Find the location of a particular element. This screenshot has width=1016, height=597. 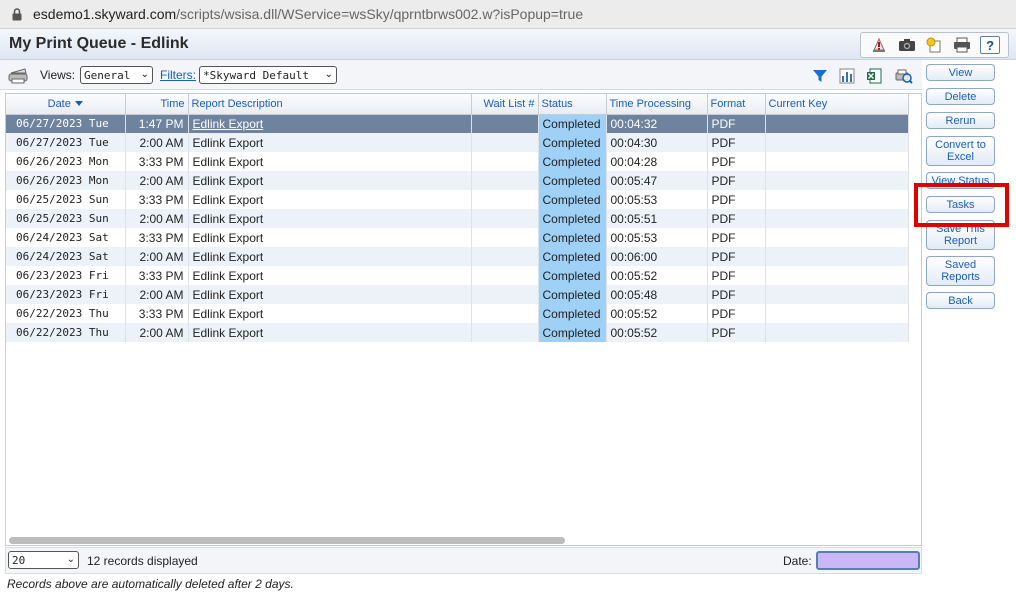

chart-icon is located at coordinates (847, 76).